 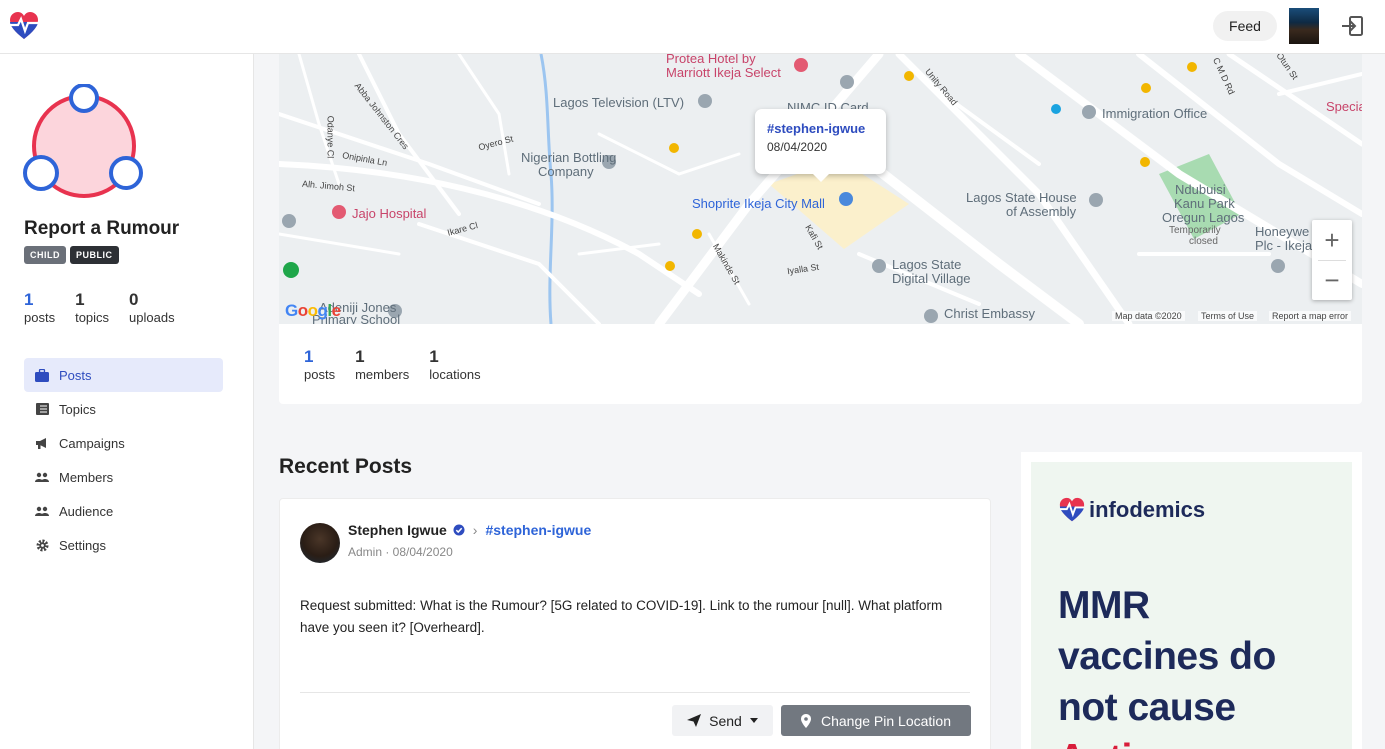 What do you see at coordinates (619, 102) in the screenshot?
I see `map-label: Lagos Television (LTV)` at bounding box center [619, 102].